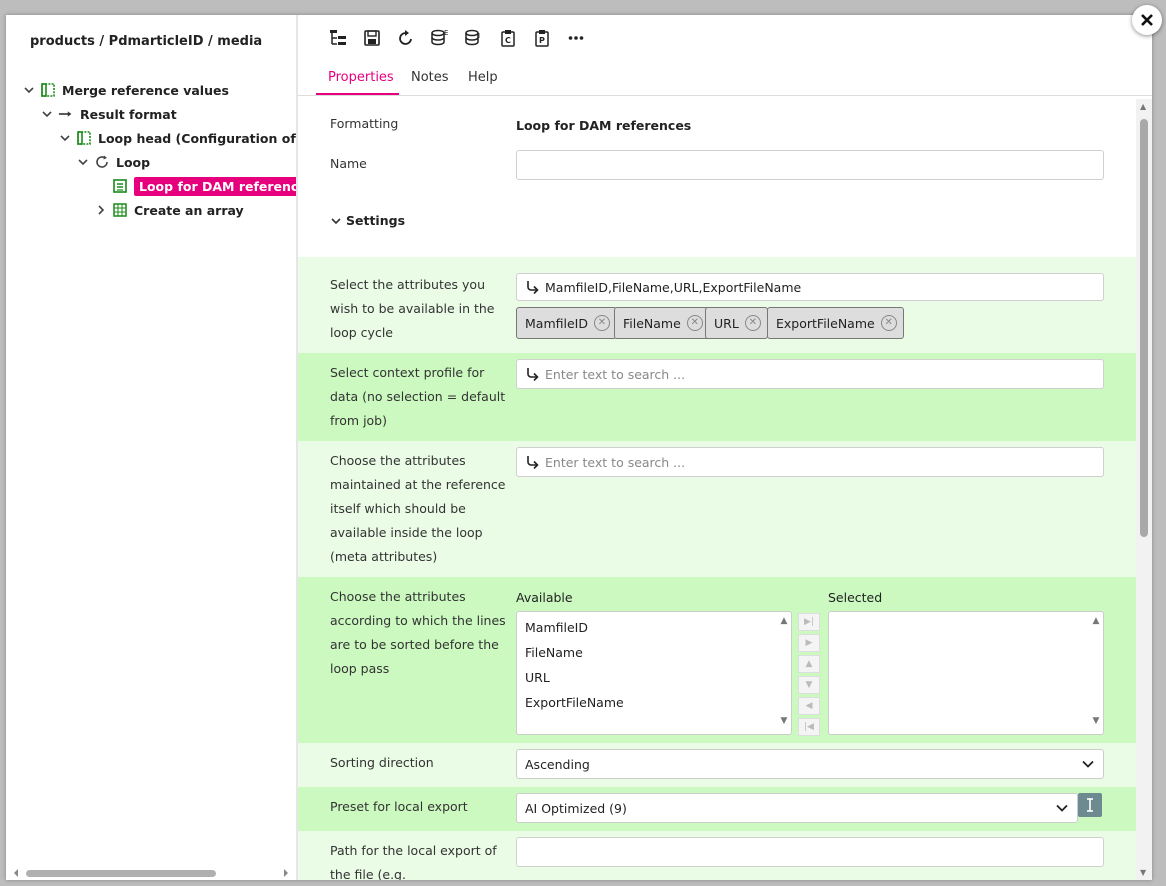 This screenshot has height=886, width=1166. What do you see at coordinates (376, 220) in the screenshot?
I see `settings-label: Settings` at bounding box center [376, 220].